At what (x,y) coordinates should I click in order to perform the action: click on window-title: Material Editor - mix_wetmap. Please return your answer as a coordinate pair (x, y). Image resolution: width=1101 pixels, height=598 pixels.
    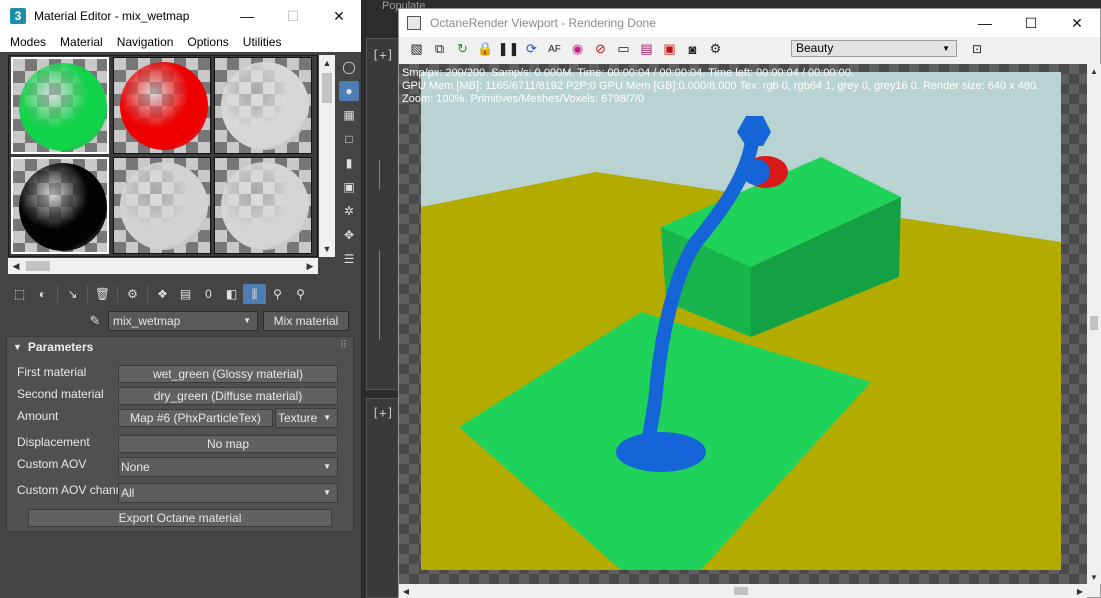
    Looking at the image, I should click on (112, 16).